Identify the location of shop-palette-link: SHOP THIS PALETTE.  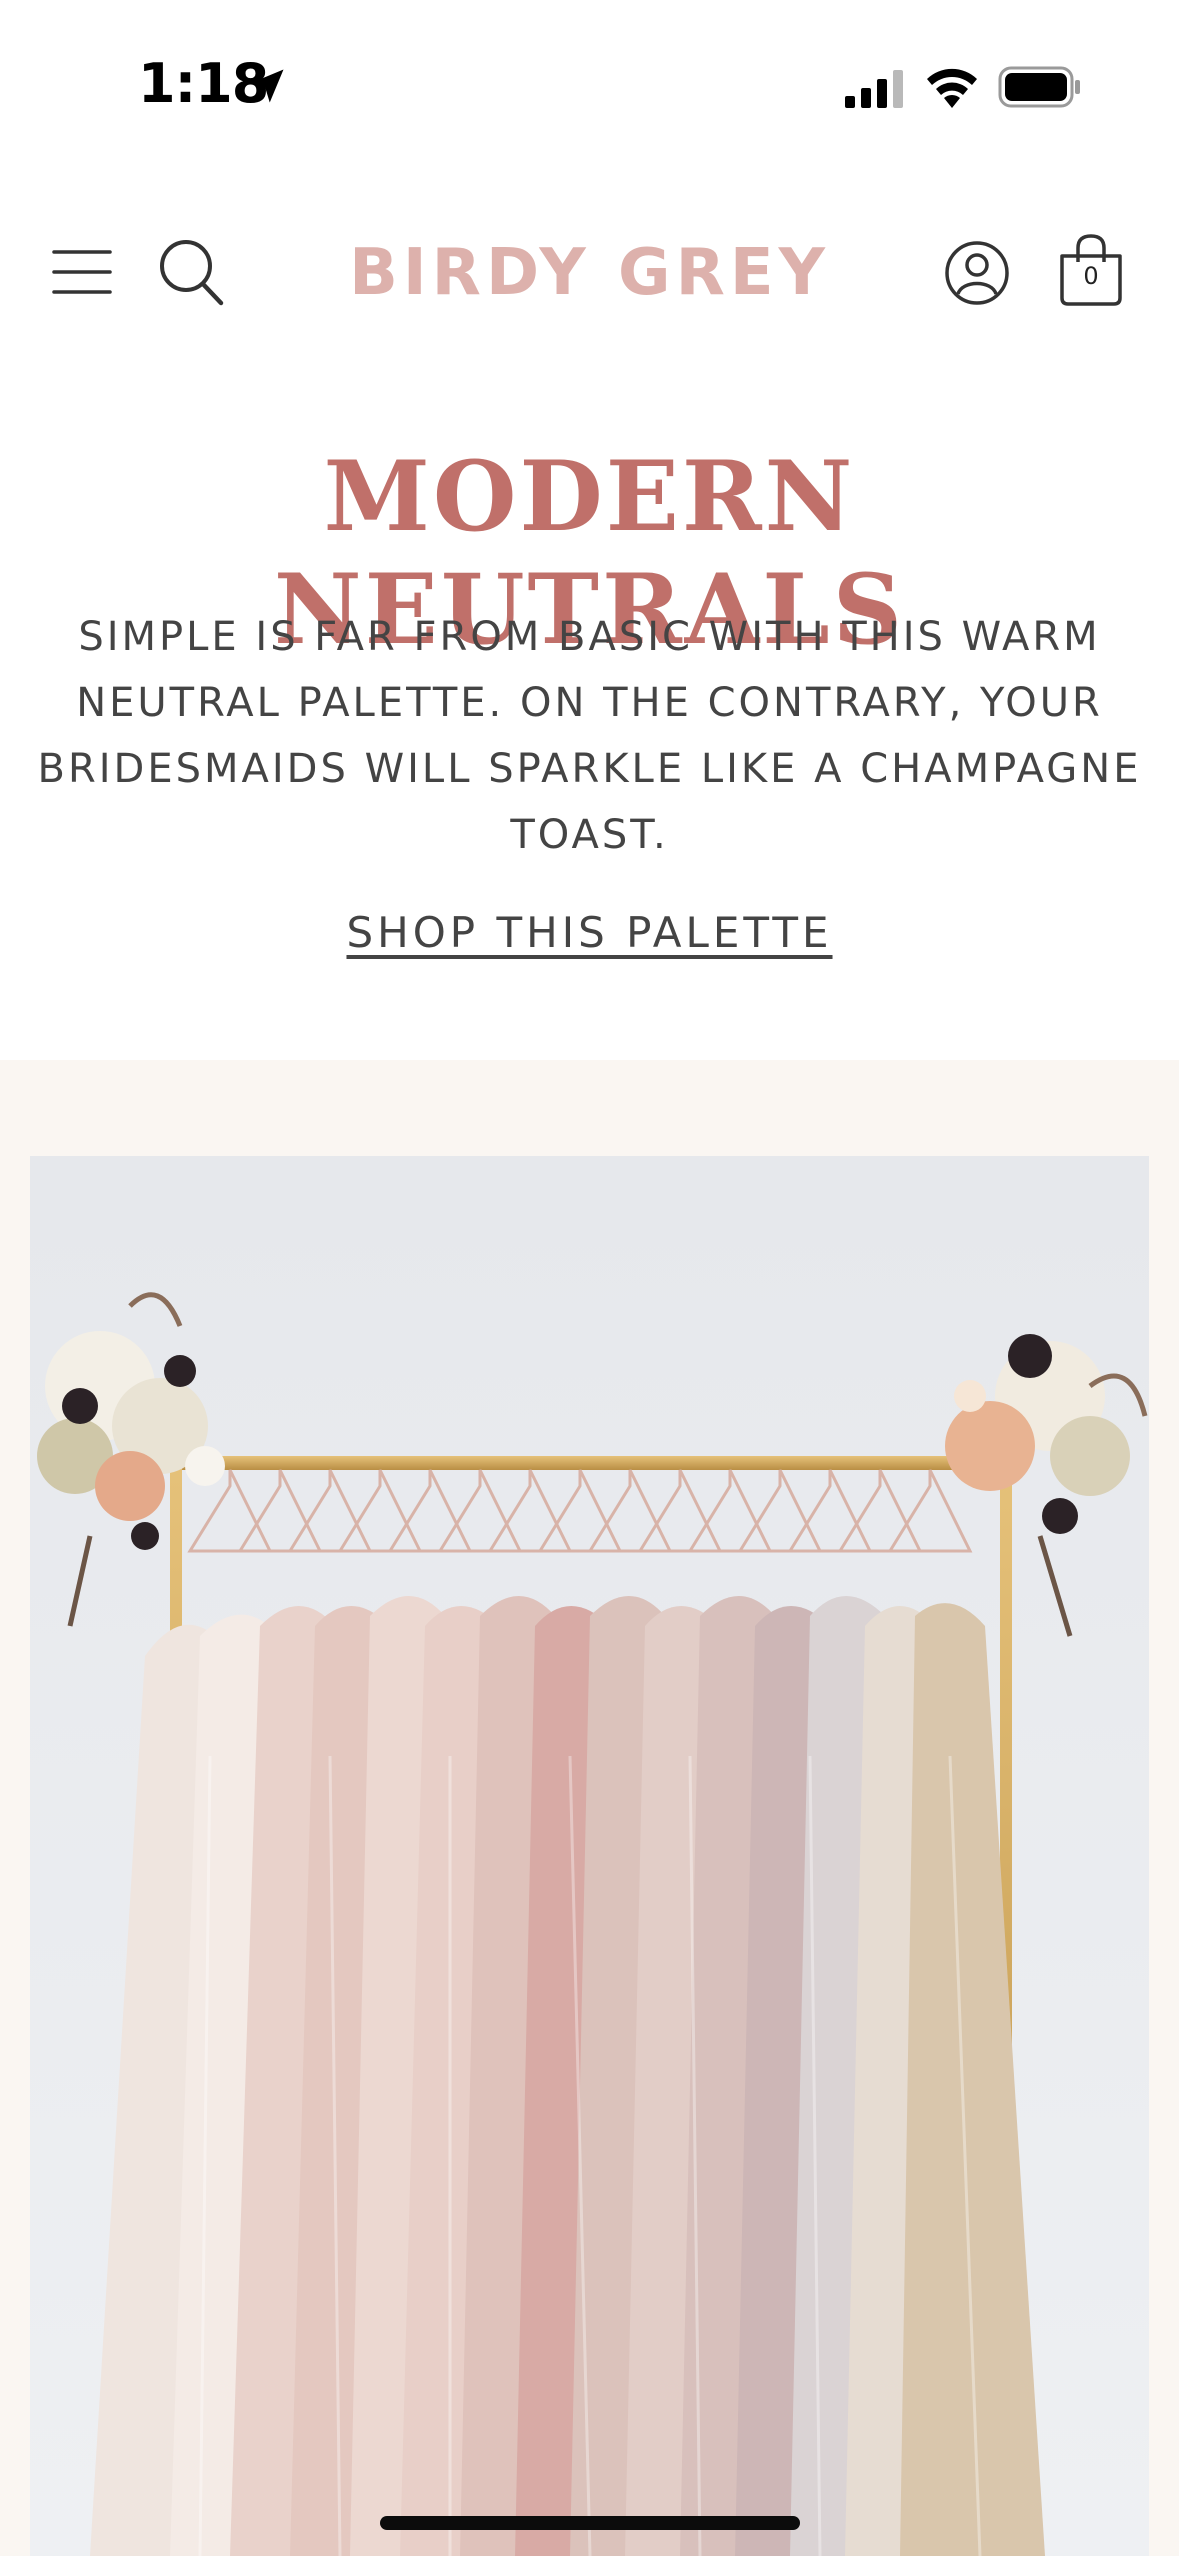
(589, 932).